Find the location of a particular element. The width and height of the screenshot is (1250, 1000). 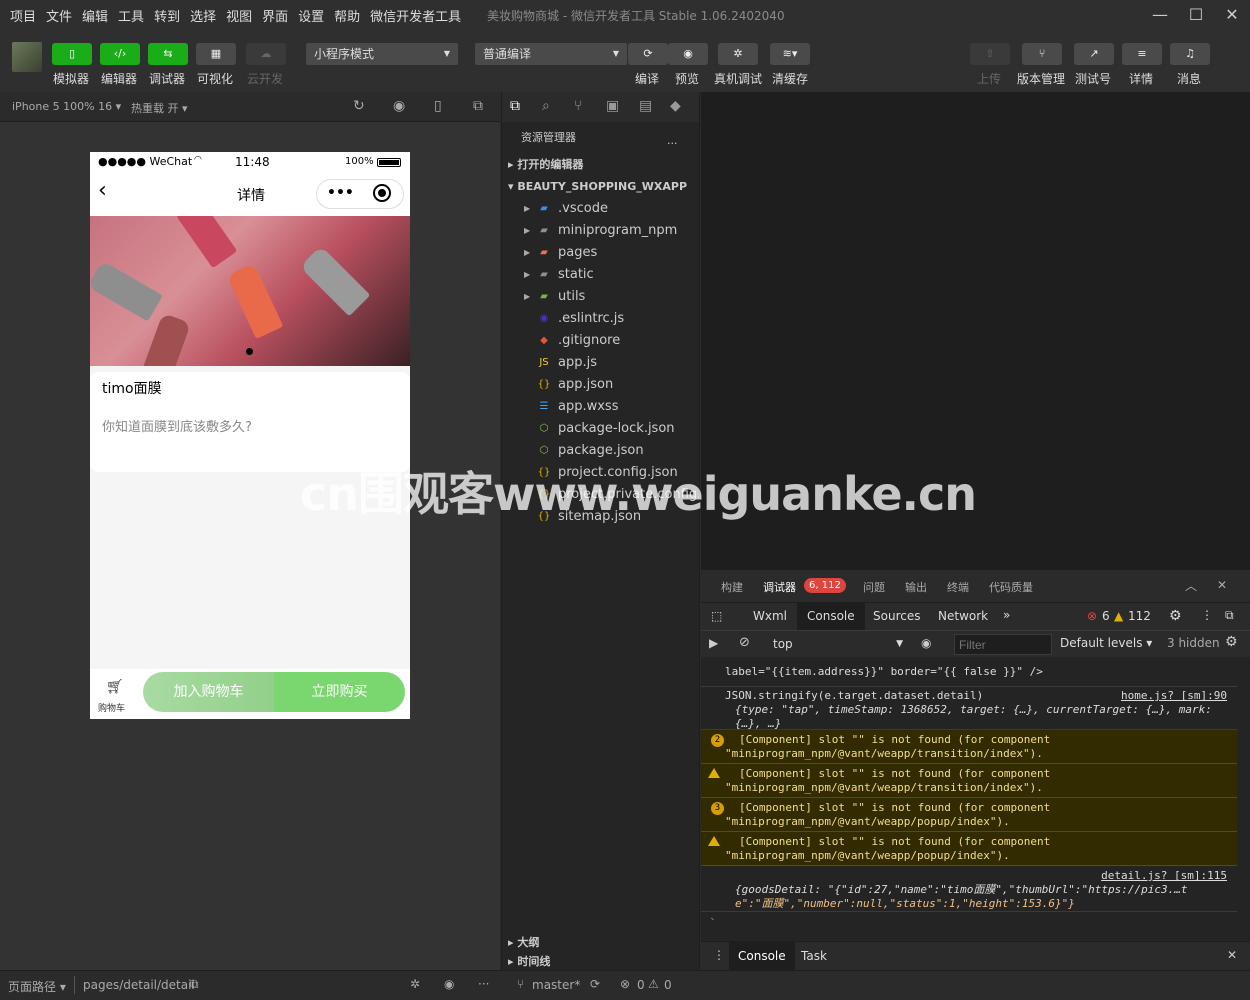

source-link: home.js? [sm]:90 is located at coordinates (1174, 696).